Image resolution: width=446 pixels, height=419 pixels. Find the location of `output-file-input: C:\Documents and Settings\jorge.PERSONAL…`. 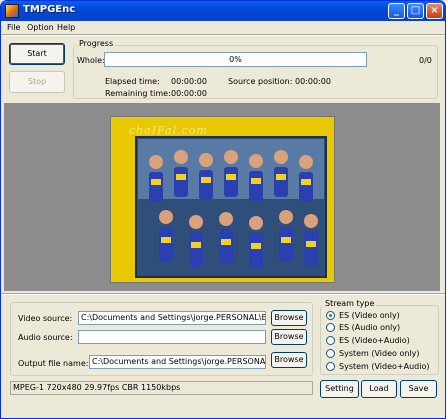

output-file-input: C:\Documents and Settings\jorge.PERSONAL… is located at coordinates (177, 362).